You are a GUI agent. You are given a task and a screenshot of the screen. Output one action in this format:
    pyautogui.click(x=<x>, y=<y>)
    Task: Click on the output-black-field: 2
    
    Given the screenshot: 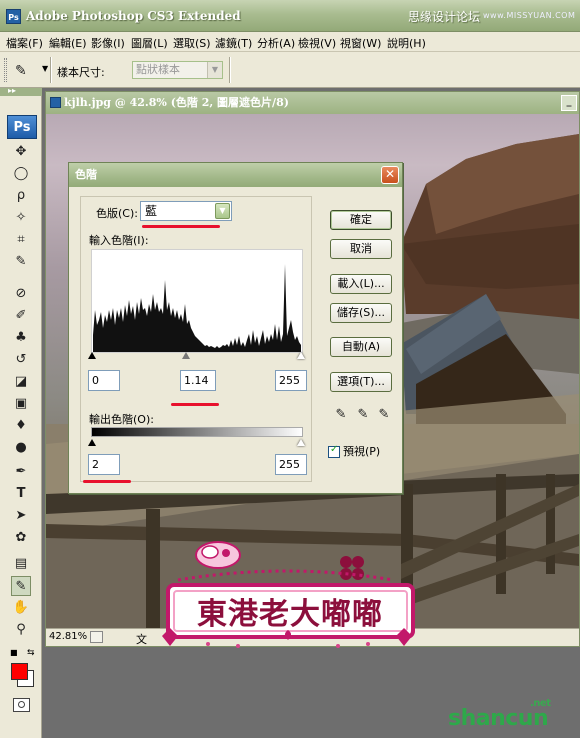 What is the action you would take?
    pyautogui.click(x=104, y=464)
    